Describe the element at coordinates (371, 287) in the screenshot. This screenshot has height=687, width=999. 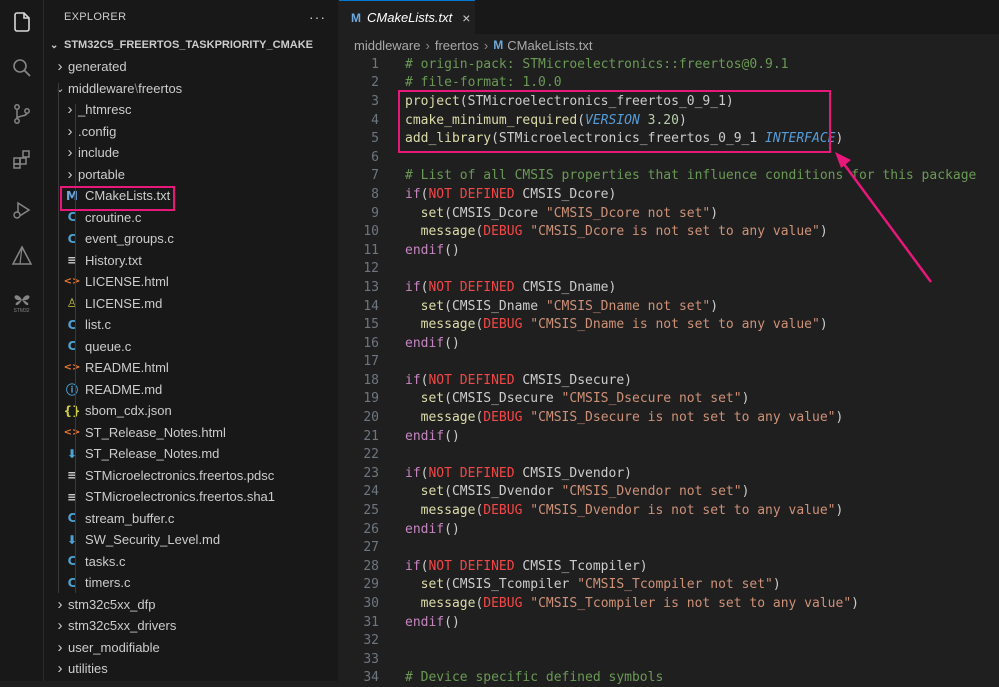
I see `line-number: 13` at that location.